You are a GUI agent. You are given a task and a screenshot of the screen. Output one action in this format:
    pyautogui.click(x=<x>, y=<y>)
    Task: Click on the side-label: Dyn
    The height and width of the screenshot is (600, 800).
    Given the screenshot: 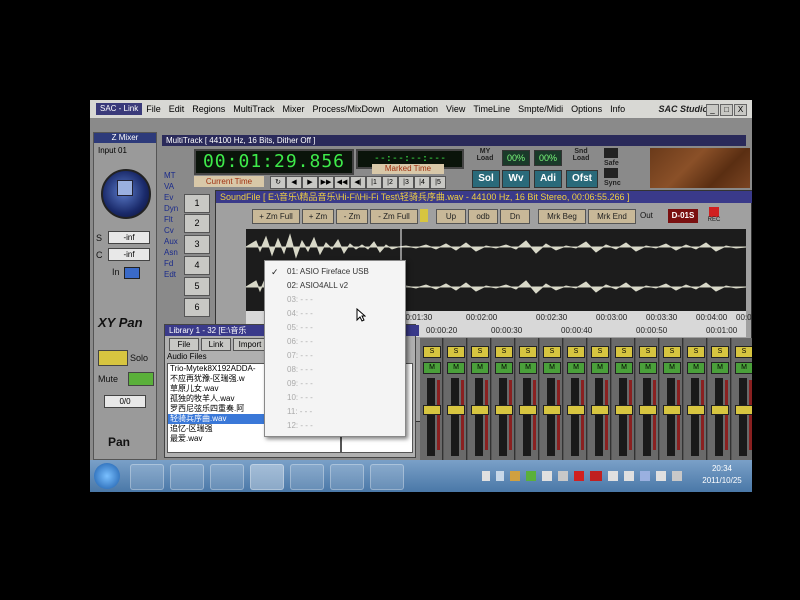 What is the action you would take?
    pyautogui.click(x=173, y=208)
    